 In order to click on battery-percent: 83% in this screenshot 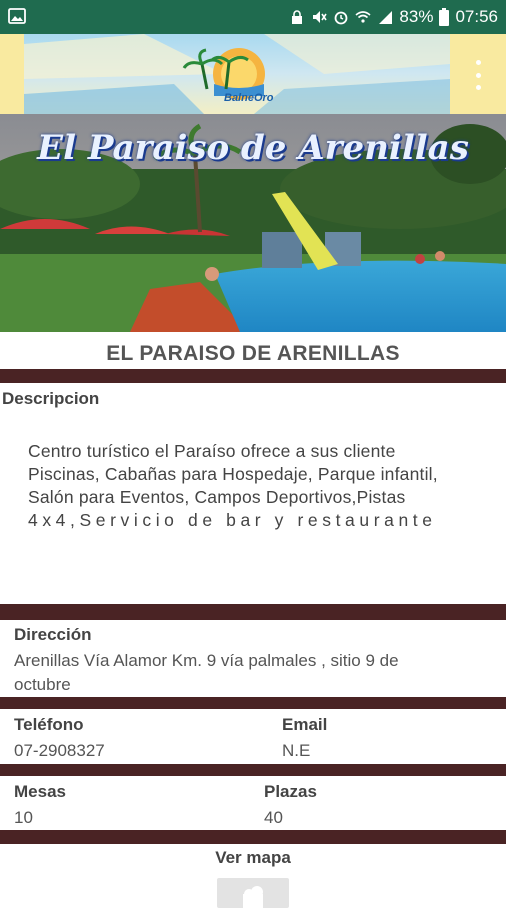, I will do `click(416, 16)`.